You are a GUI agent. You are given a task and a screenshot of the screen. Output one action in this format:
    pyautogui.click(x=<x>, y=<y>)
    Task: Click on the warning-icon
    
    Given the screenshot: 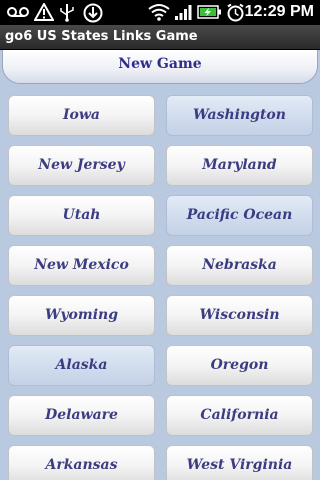 What is the action you would take?
    pyautogui.click(x=44, y=12)
    